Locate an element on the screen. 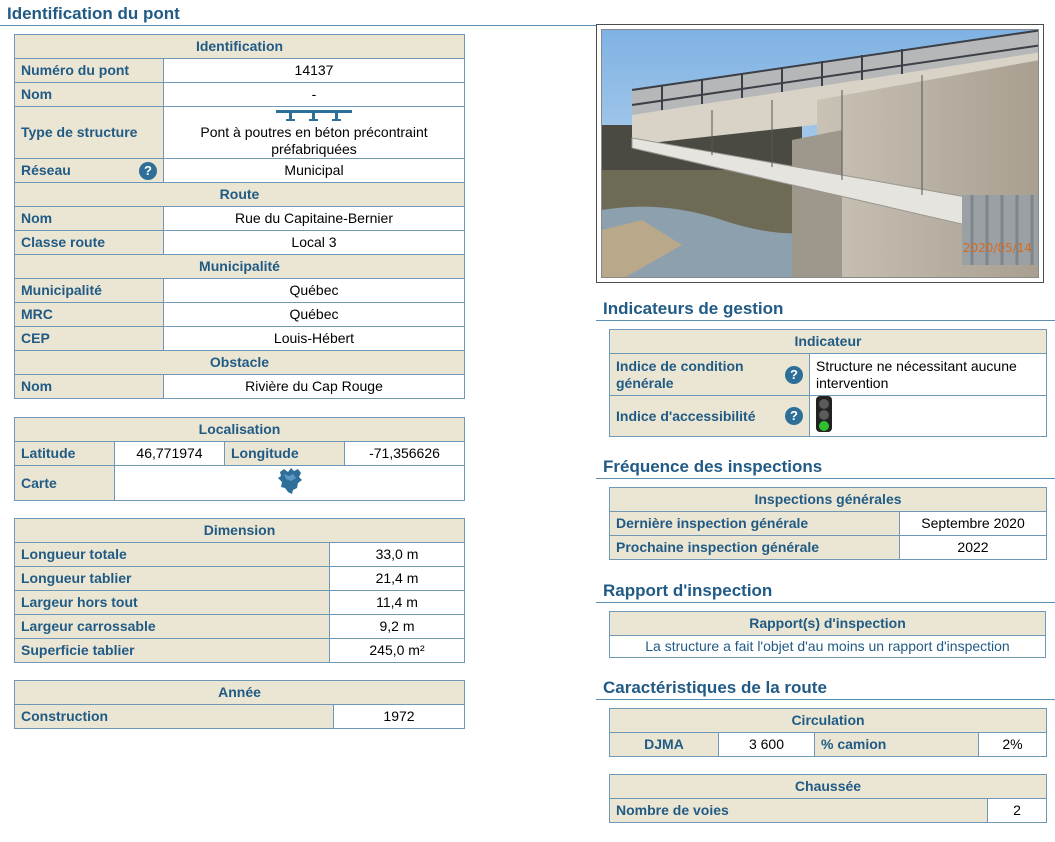  superficie-tablier-value: 245,0 m² is located at coordinates (397, 650).